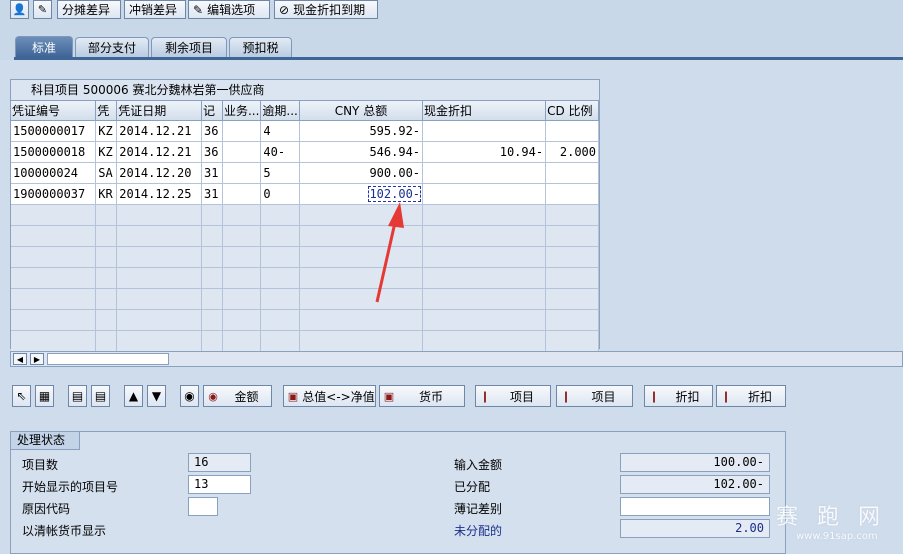  What do you see at coordinates (189, 47) in the screenshot?
I see `tab-residual-items: 剩余项目` at bounding box center [189, 47].